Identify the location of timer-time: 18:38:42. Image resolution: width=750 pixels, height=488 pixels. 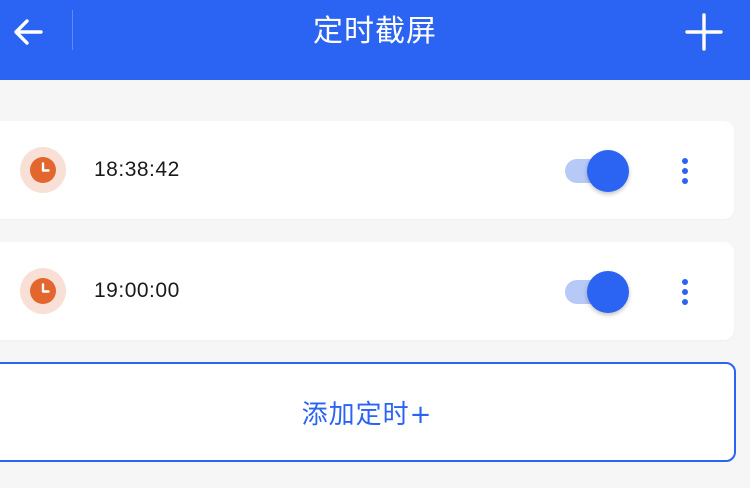
(137, 169).